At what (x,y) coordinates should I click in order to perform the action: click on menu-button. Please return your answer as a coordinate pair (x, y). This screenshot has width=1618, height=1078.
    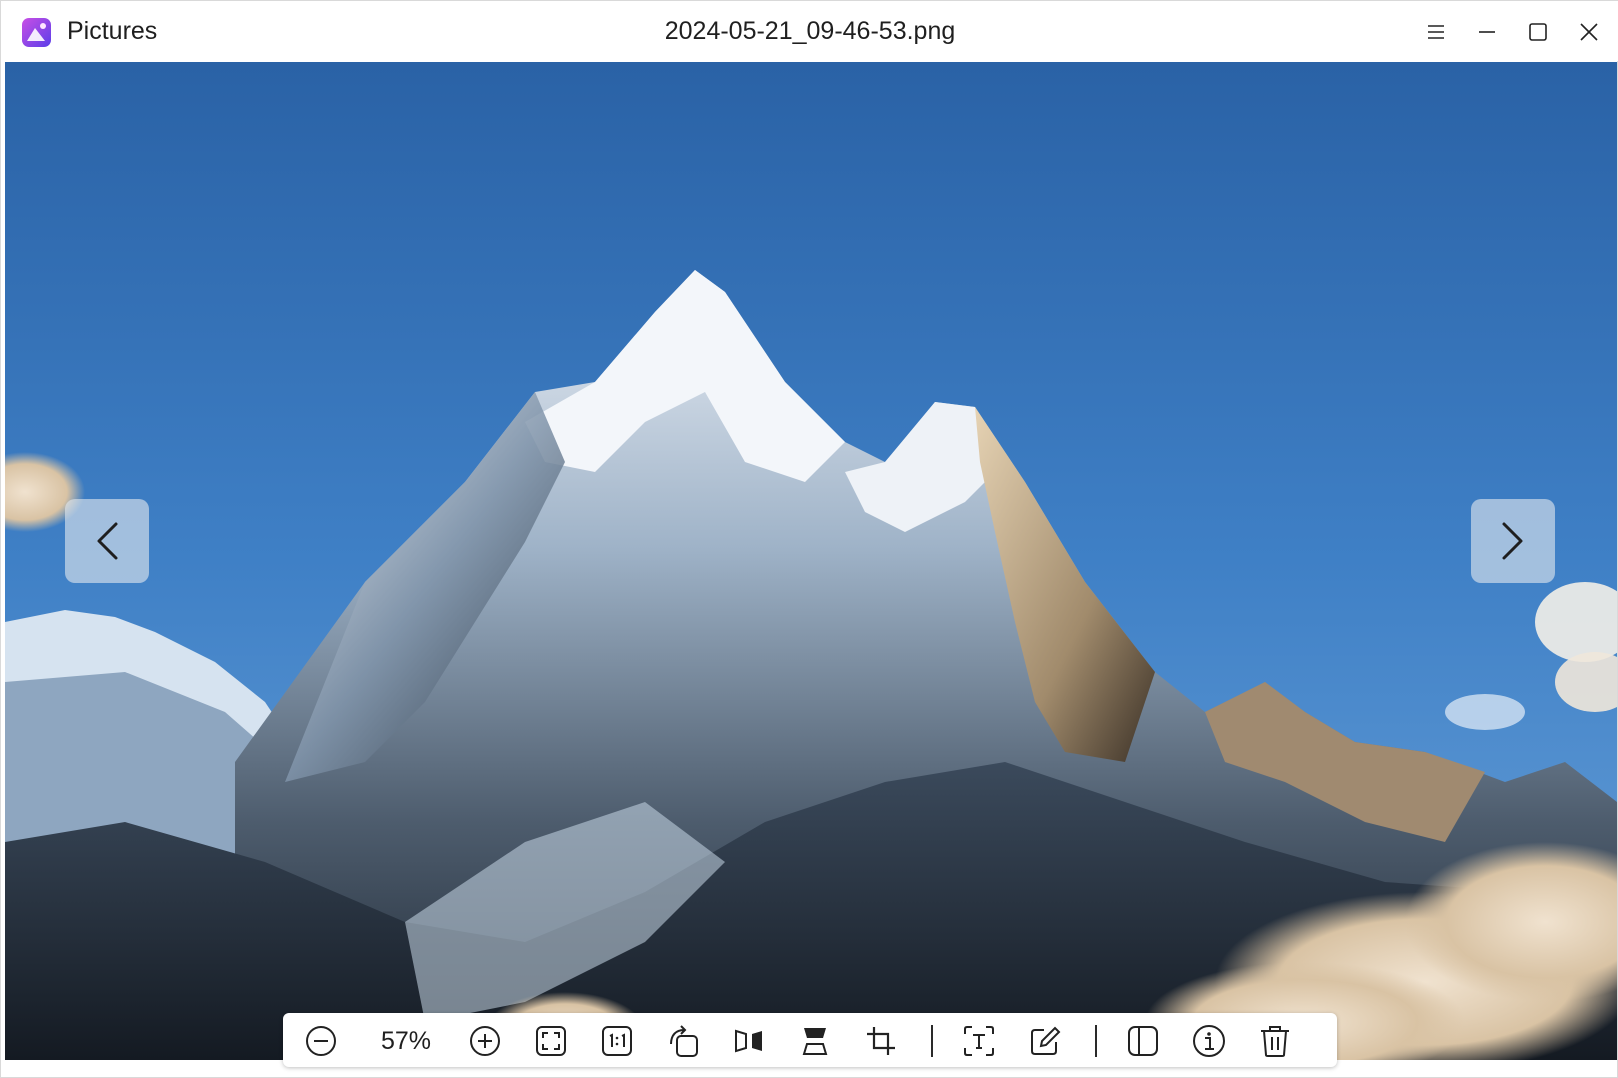
    Looking at the image, I should click on (1436, 32).